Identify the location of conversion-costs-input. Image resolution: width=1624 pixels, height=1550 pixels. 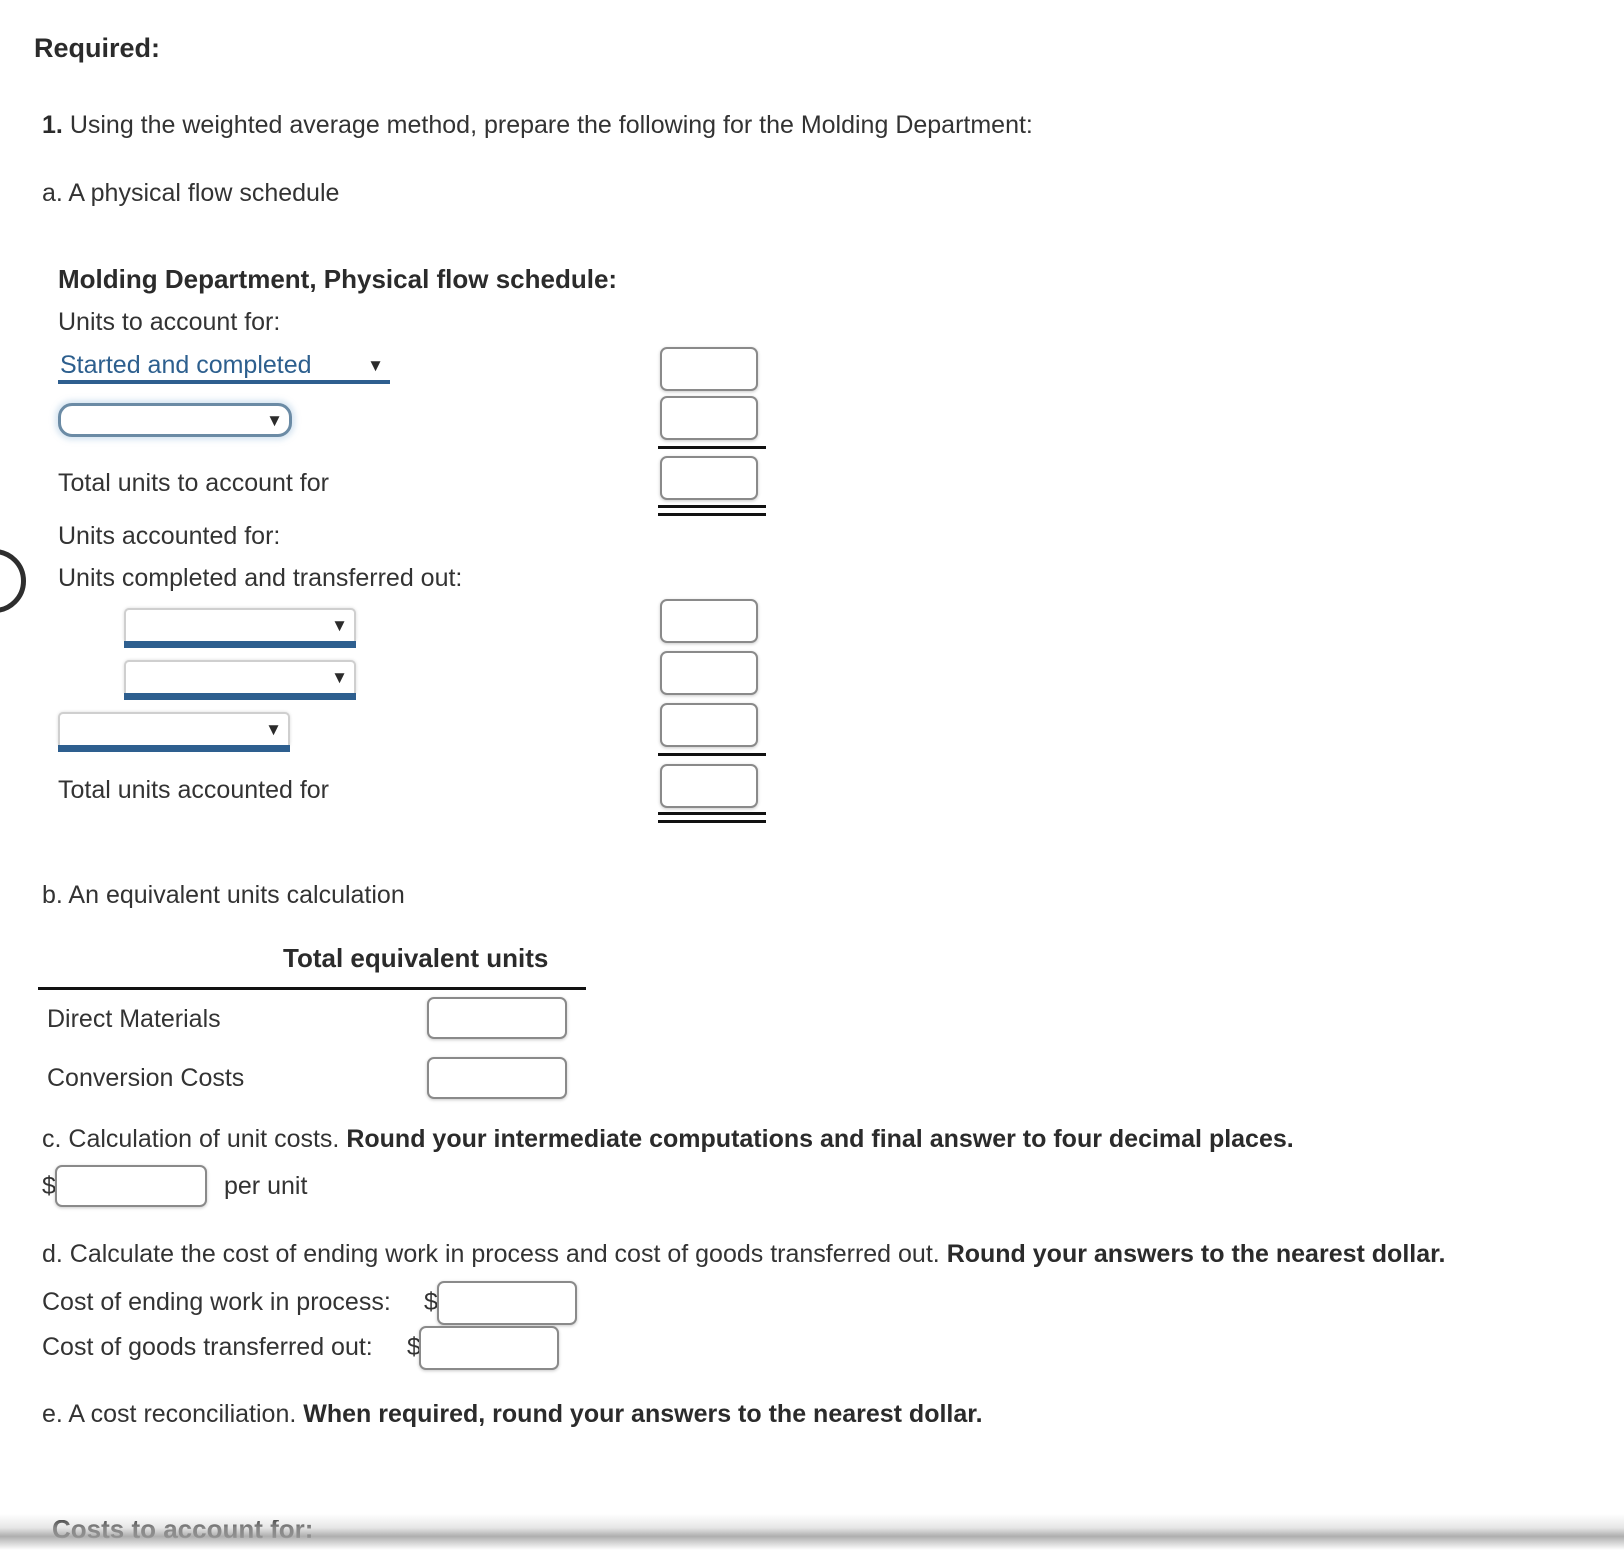
(497, 1078).